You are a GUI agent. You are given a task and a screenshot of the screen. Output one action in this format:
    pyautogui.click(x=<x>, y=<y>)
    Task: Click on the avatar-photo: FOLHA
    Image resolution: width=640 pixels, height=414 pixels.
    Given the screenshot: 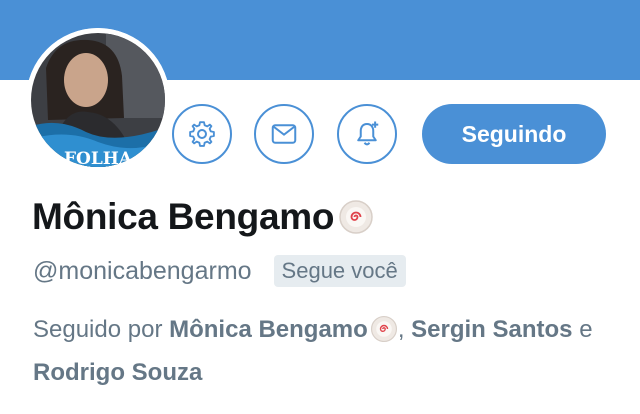 What is the action you would take?
    pyautogui.click(x=98, y=100)
    